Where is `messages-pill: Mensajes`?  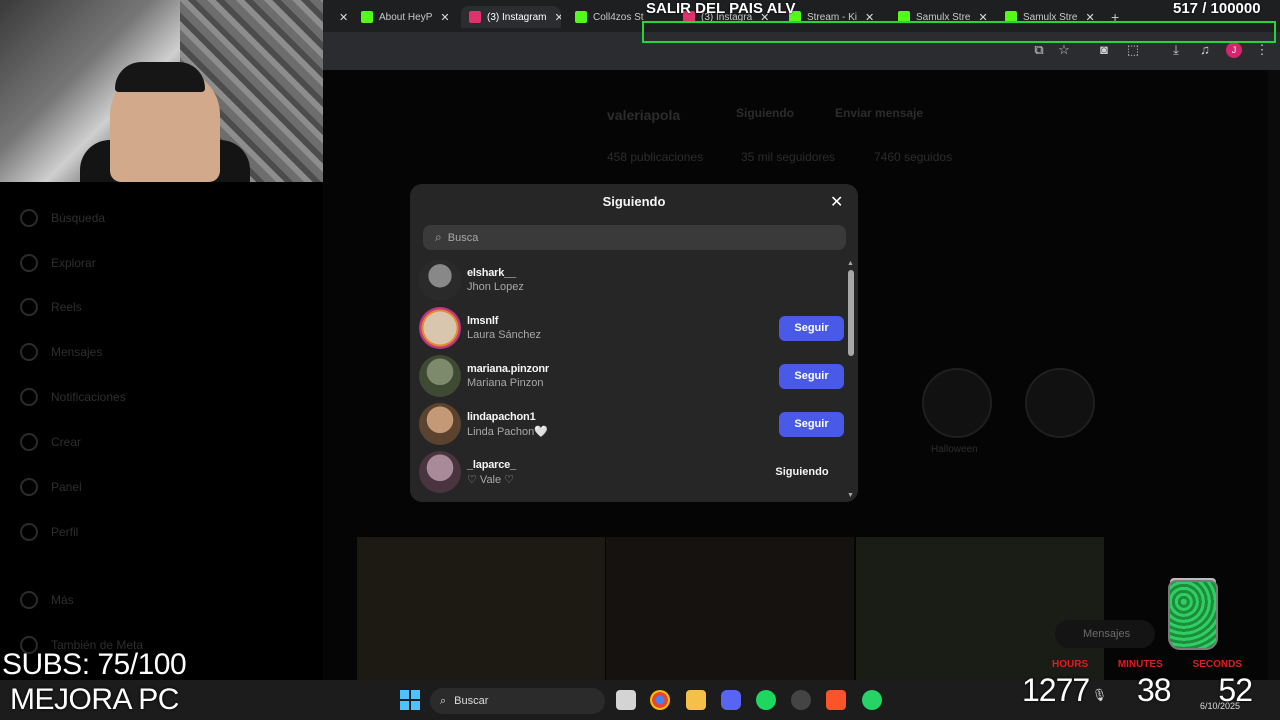 messages-pill: Mensajes is located at coordinates (1105, 634).